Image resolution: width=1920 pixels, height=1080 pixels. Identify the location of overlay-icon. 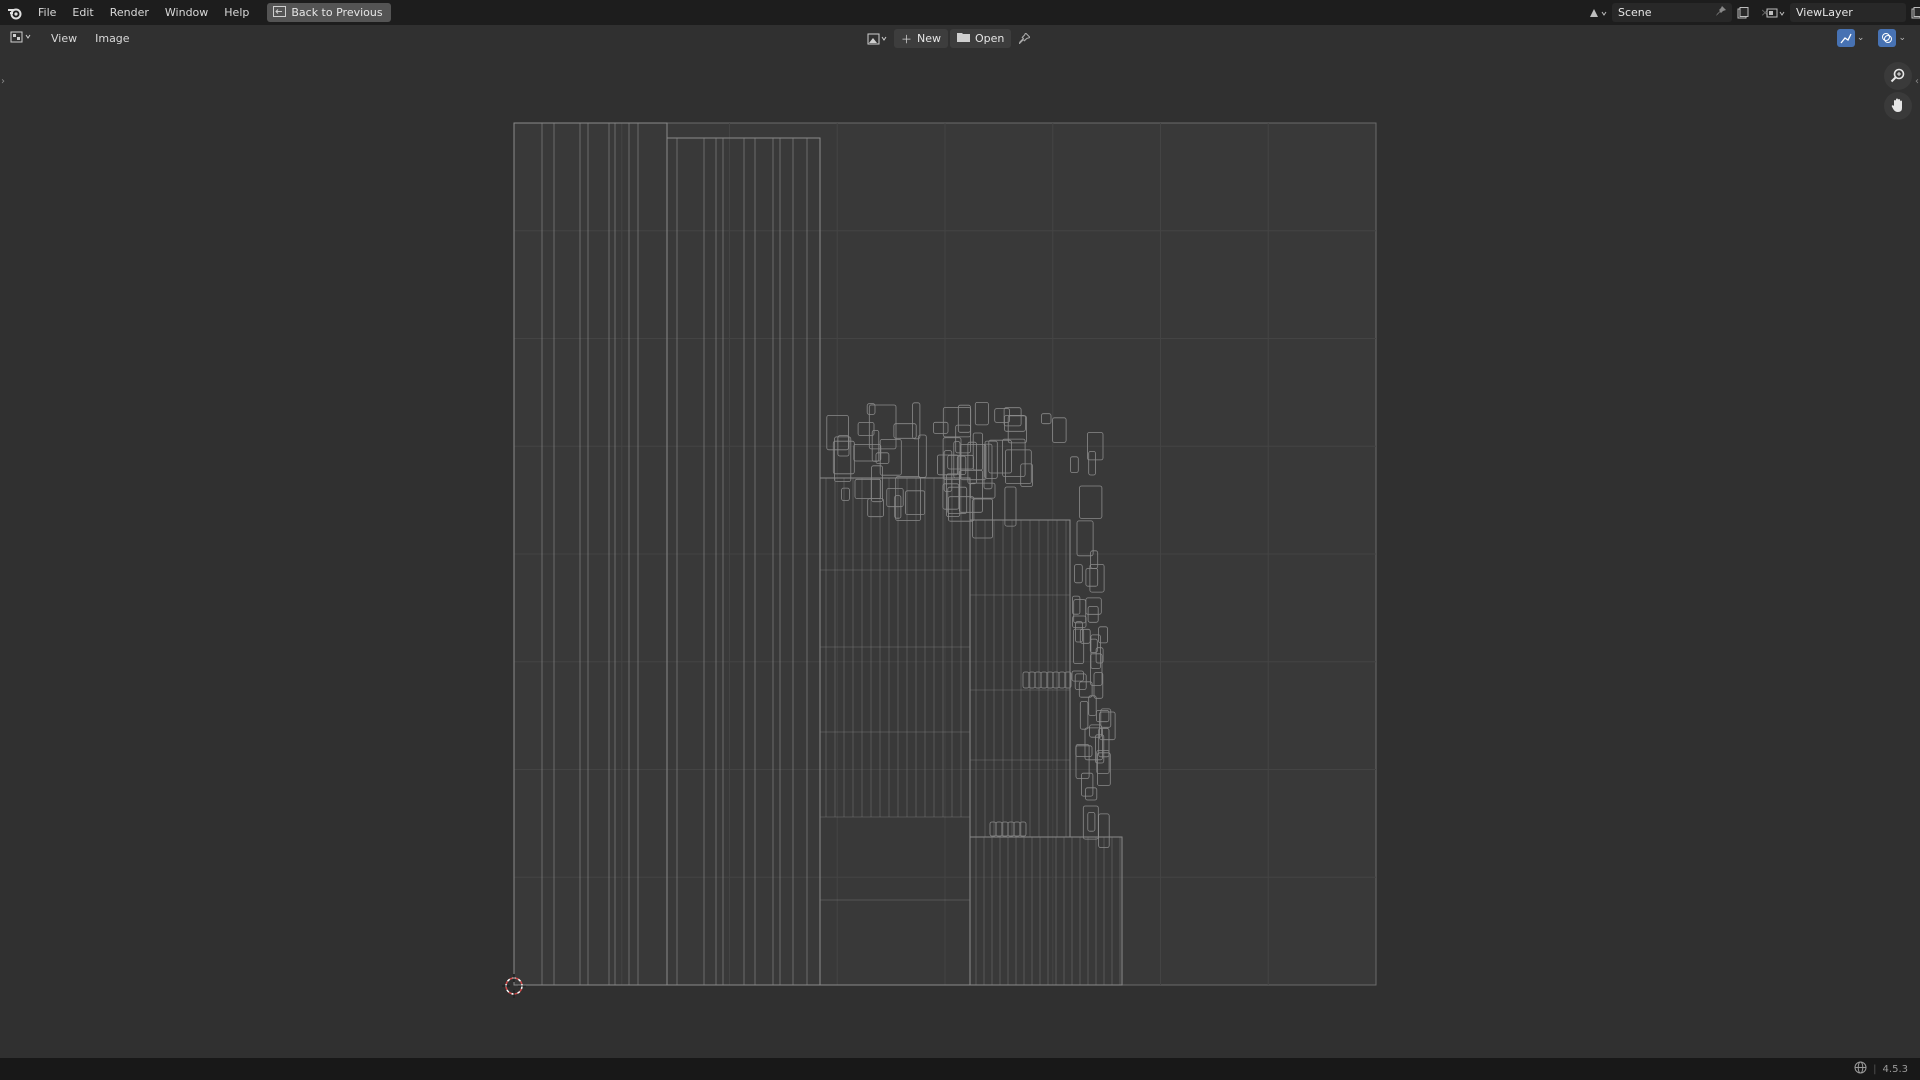
(1887, 38).